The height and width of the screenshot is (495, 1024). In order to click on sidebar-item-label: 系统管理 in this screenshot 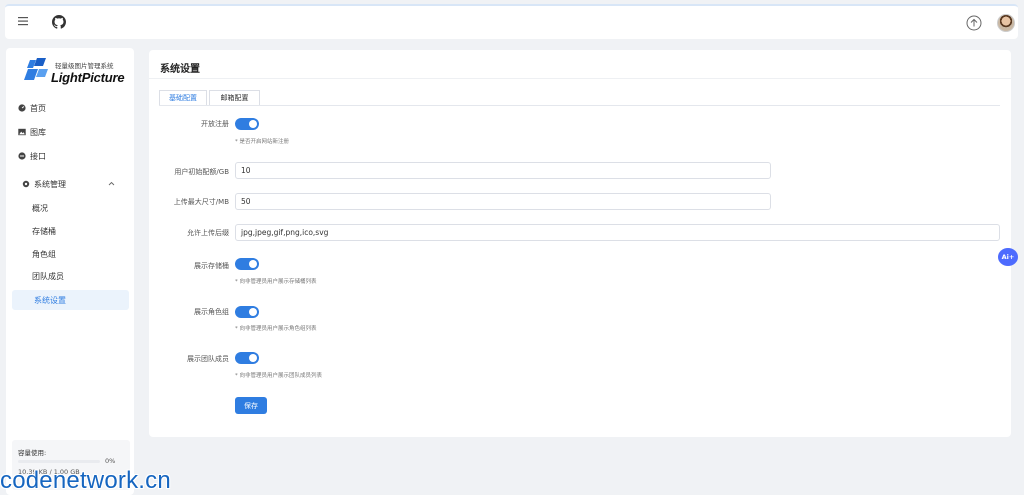, I will do `click(50, 184)`.